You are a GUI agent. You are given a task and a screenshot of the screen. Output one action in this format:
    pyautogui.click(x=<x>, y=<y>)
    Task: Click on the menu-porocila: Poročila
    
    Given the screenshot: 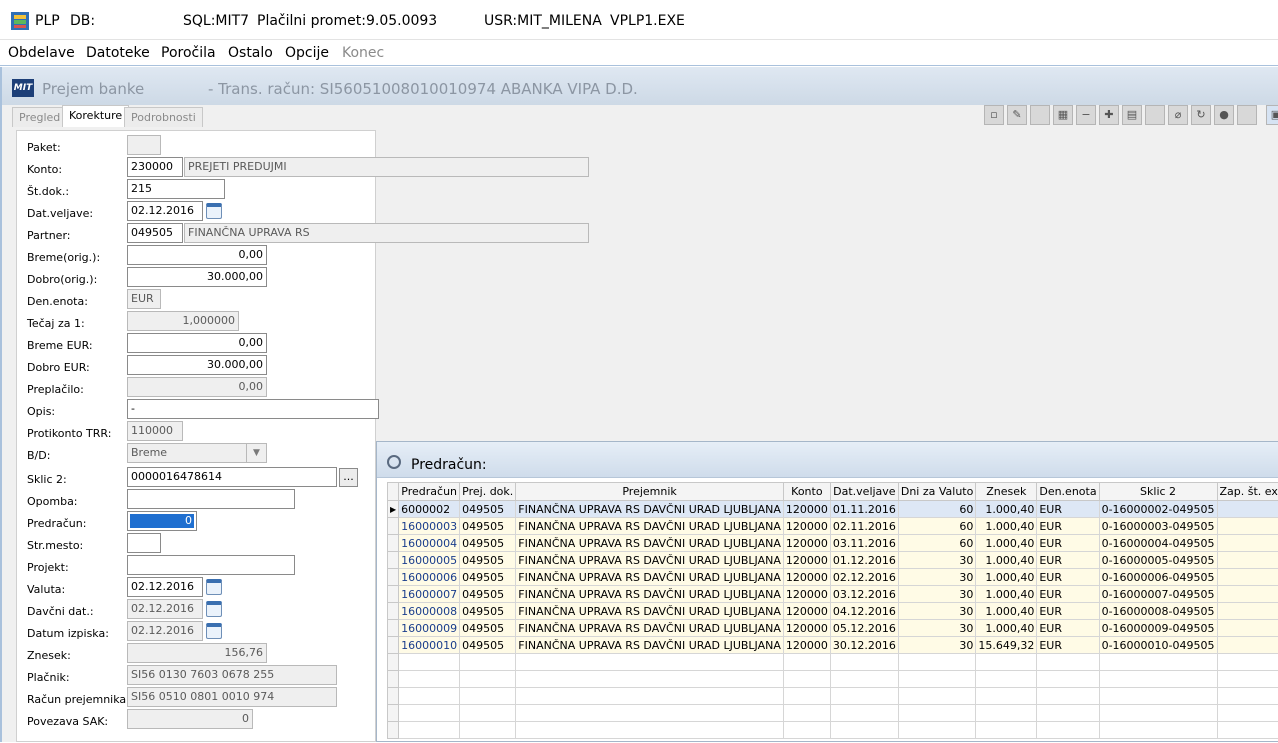 What is the action you would take?
    pyautogui.click(x=188, y=53)
    